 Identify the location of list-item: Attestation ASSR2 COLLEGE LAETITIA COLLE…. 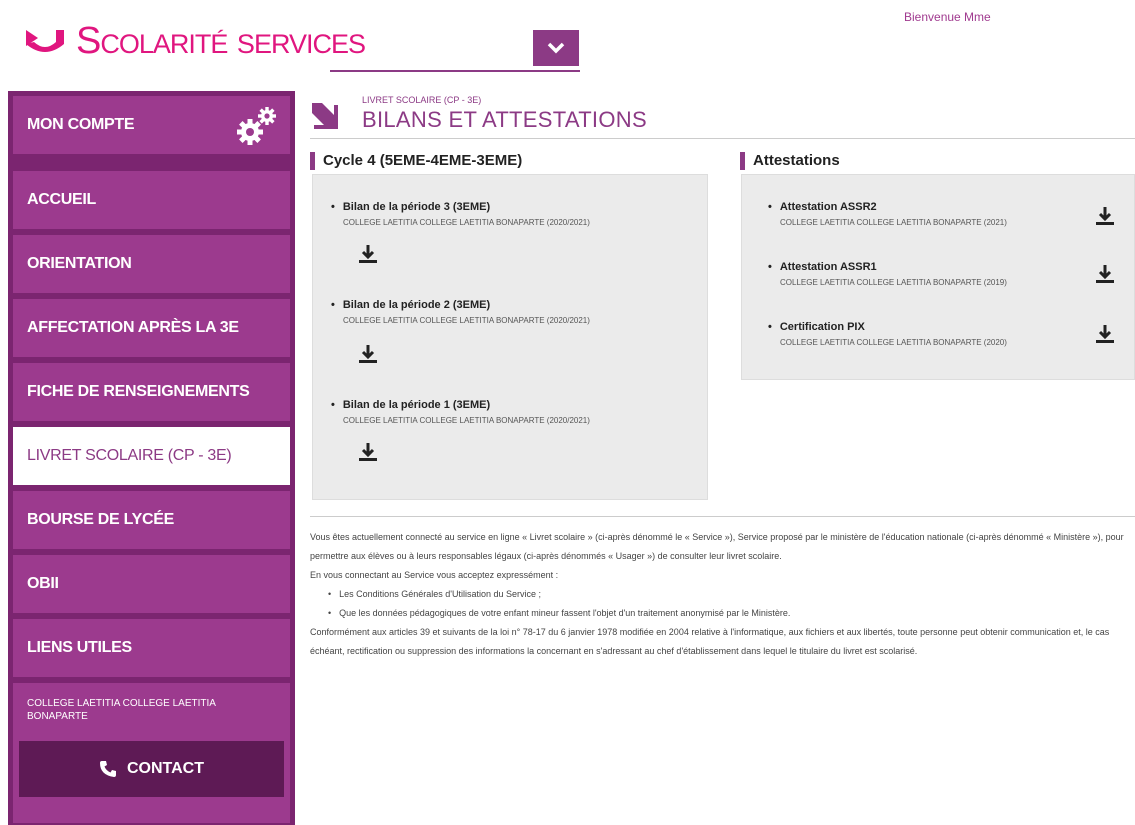
(887, 214).